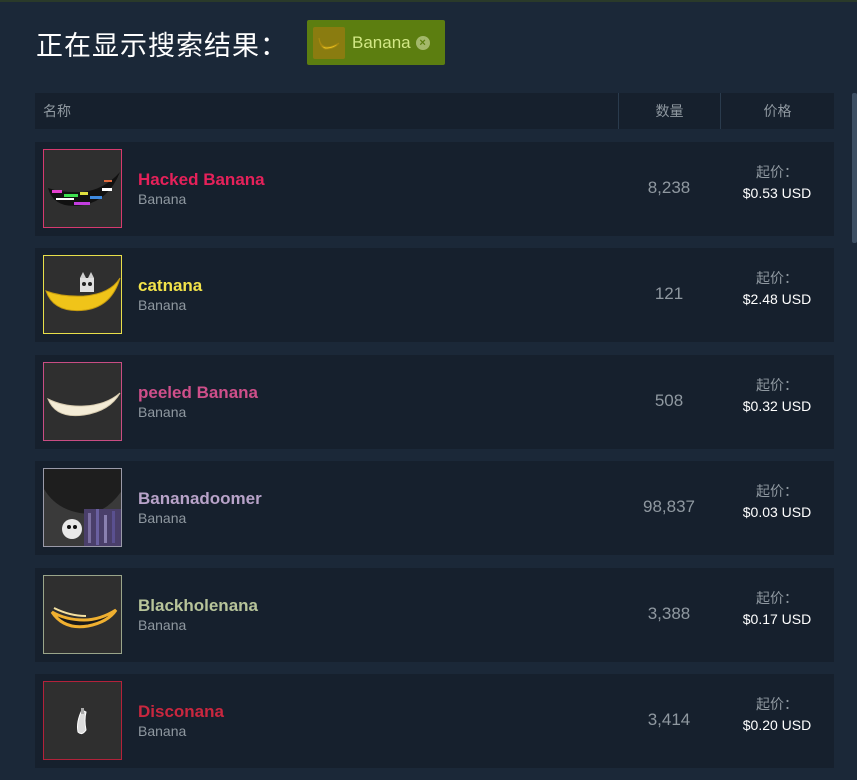 The height and width of the screenshot is (780, 857). I want to click on item-name: Hacked Banana, so click(201, 180).